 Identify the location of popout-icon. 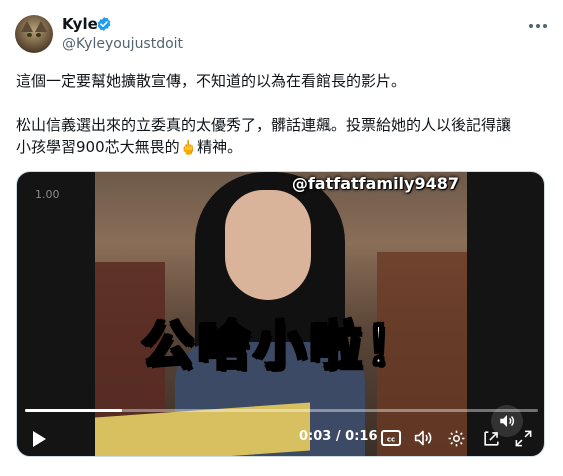
(491, 438).